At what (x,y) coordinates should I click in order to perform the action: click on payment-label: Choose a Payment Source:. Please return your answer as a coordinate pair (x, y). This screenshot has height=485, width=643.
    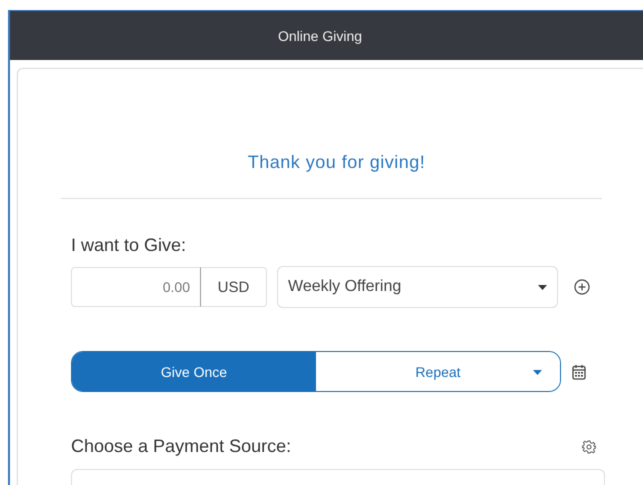
    Looking at the image, I should click on (181, 446).